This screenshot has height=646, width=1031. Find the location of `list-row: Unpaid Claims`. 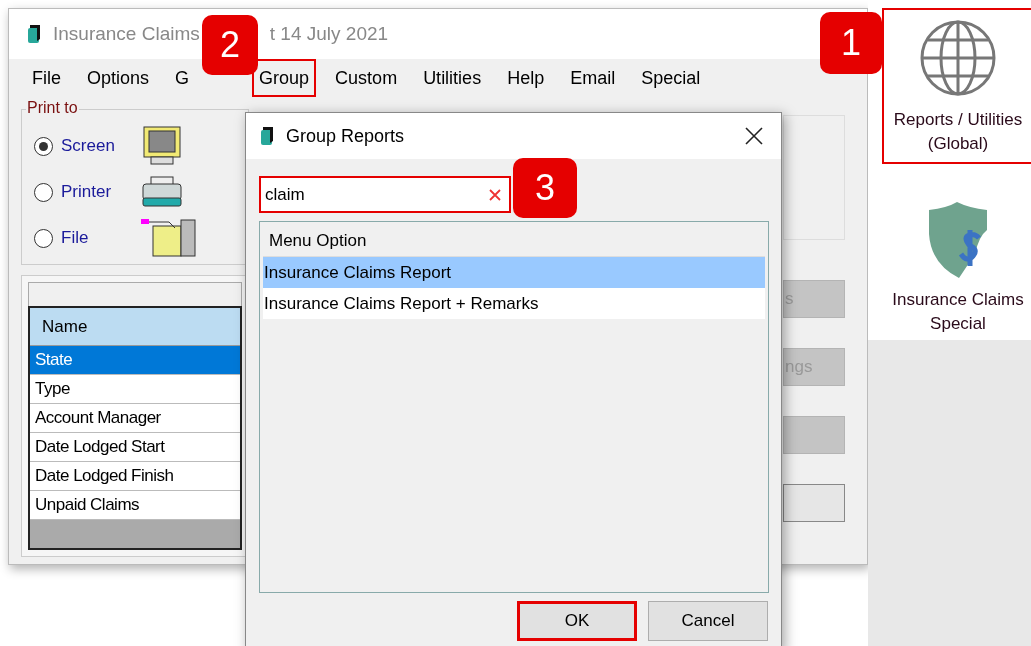

list-row: Unpaid Claims is located at coordinates (135, 505).